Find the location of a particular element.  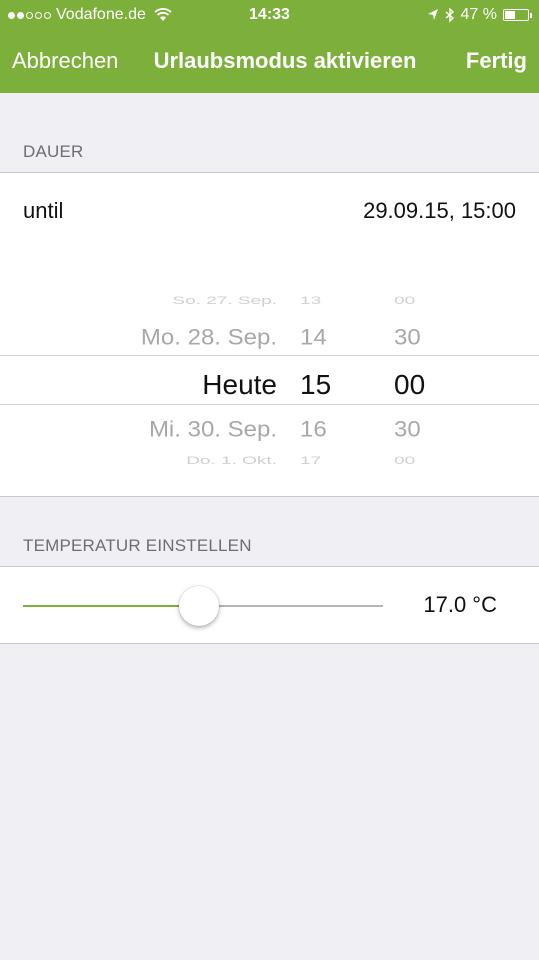

navigation-bar: Abbrechen Urlaubsmodus aktivieren Fertig is located at coordinates (269, 61).